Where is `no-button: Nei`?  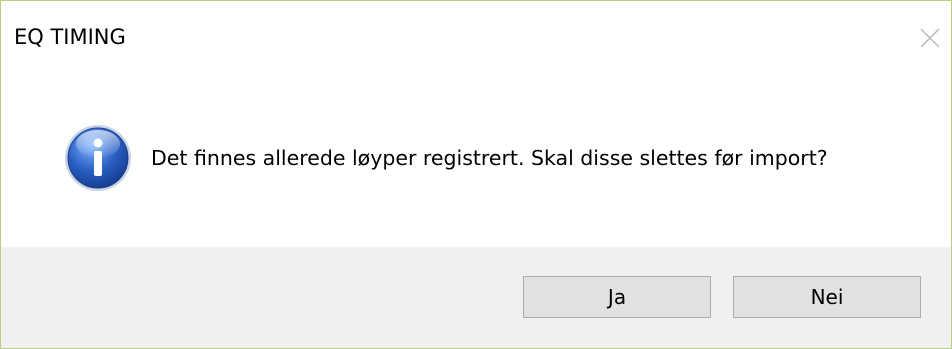 no-button: Nei is located at coordinates (827, 297).